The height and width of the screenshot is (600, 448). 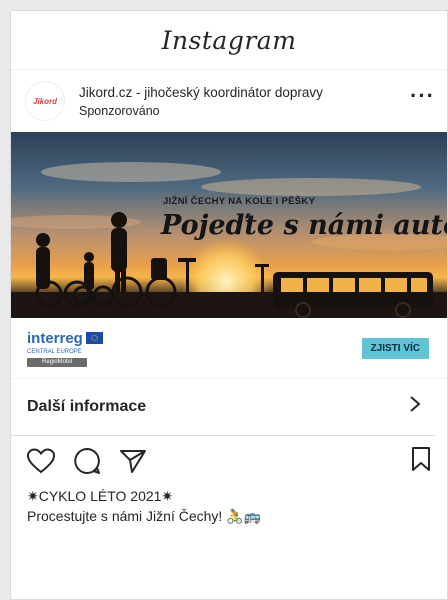 I want to click on avatar: Jikord, so click(x=45, y=101).